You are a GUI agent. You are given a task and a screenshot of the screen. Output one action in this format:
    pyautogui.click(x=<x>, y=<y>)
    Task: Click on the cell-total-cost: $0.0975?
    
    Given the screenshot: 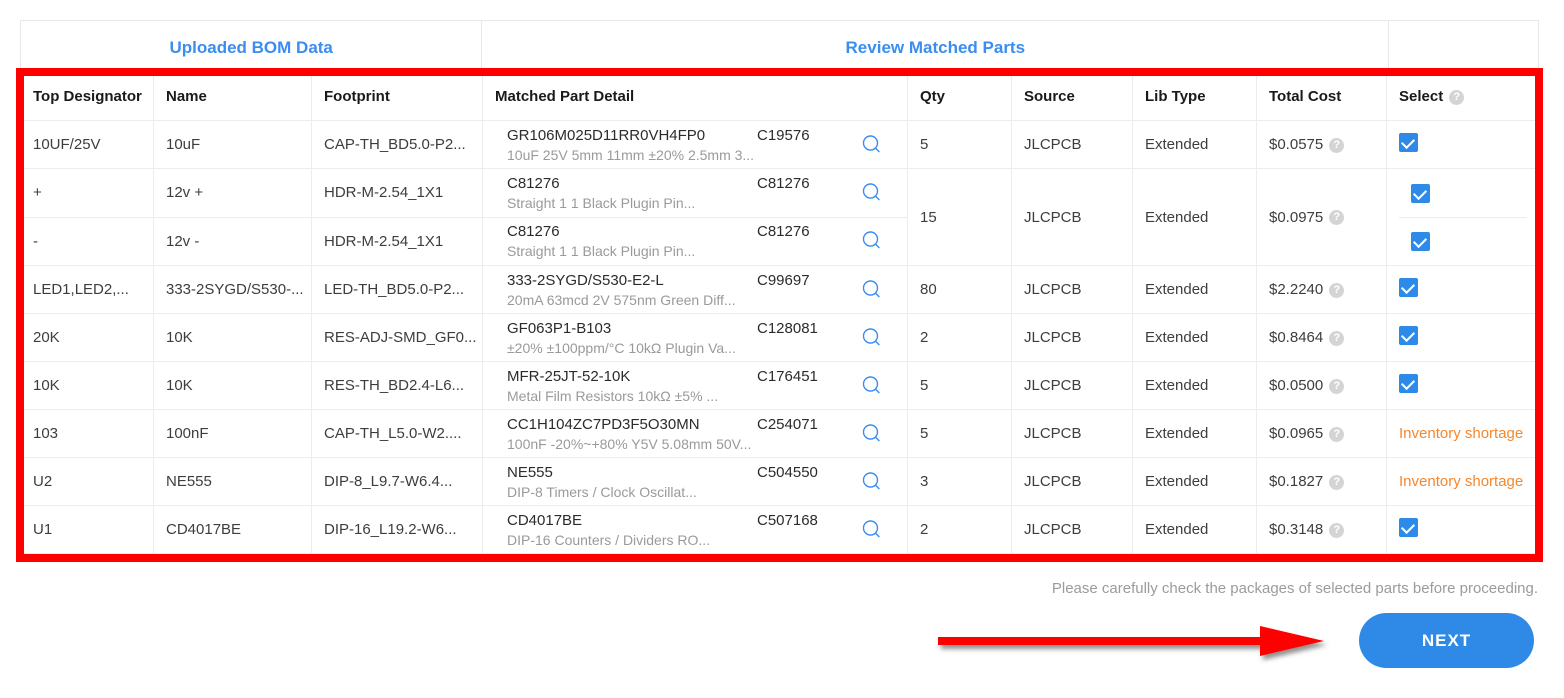 What is the action you would take?
    pyautogui.click(x=1321, y=217)
    